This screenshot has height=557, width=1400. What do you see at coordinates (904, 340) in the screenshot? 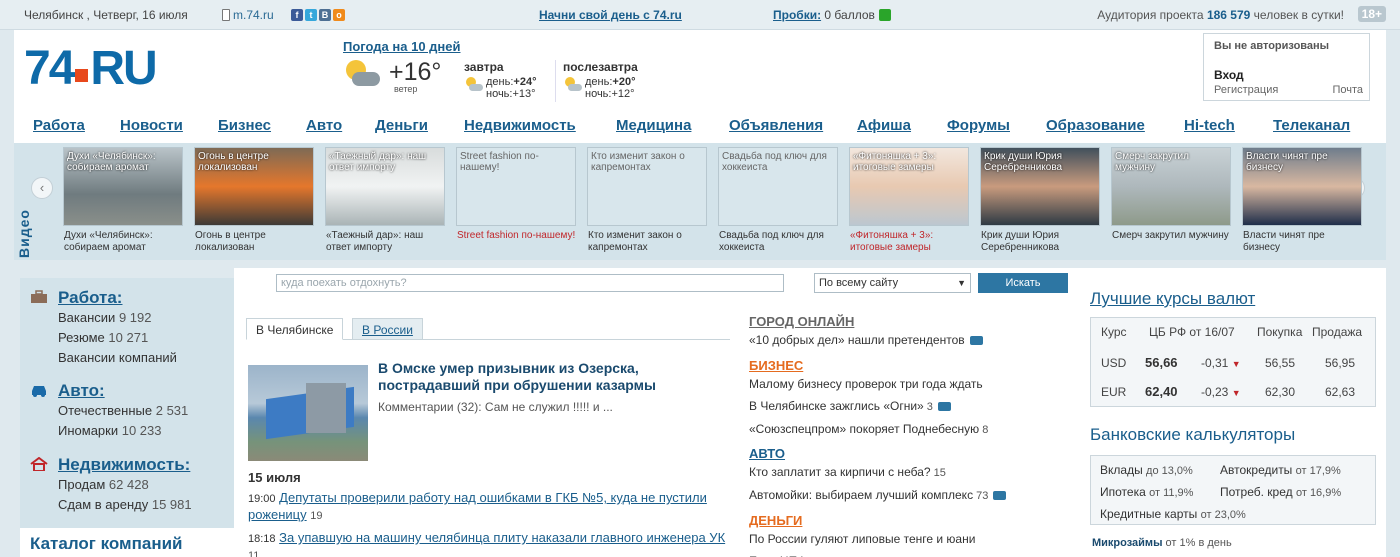
I see `rubric-link: «10 добрых дел» нашли претендентов` at bounding box center [904, 340].